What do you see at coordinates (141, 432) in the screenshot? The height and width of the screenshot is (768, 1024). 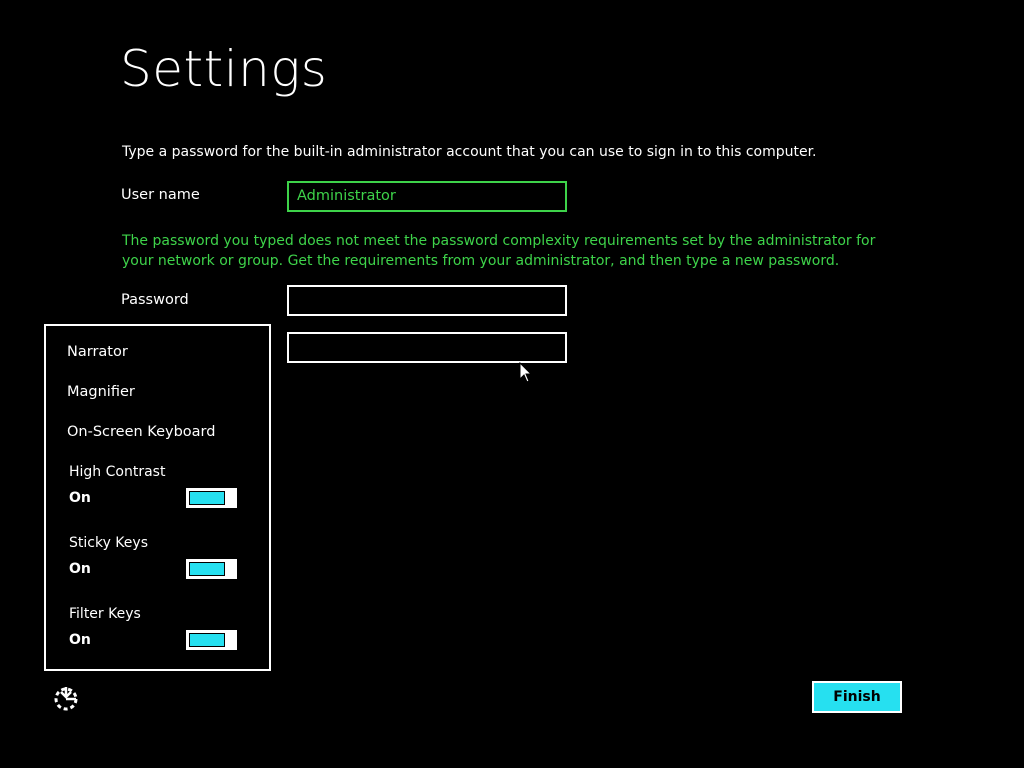 I see `on-screen-keyboard-option: On-Screen Keyboard` at bounding box center [141, 432].